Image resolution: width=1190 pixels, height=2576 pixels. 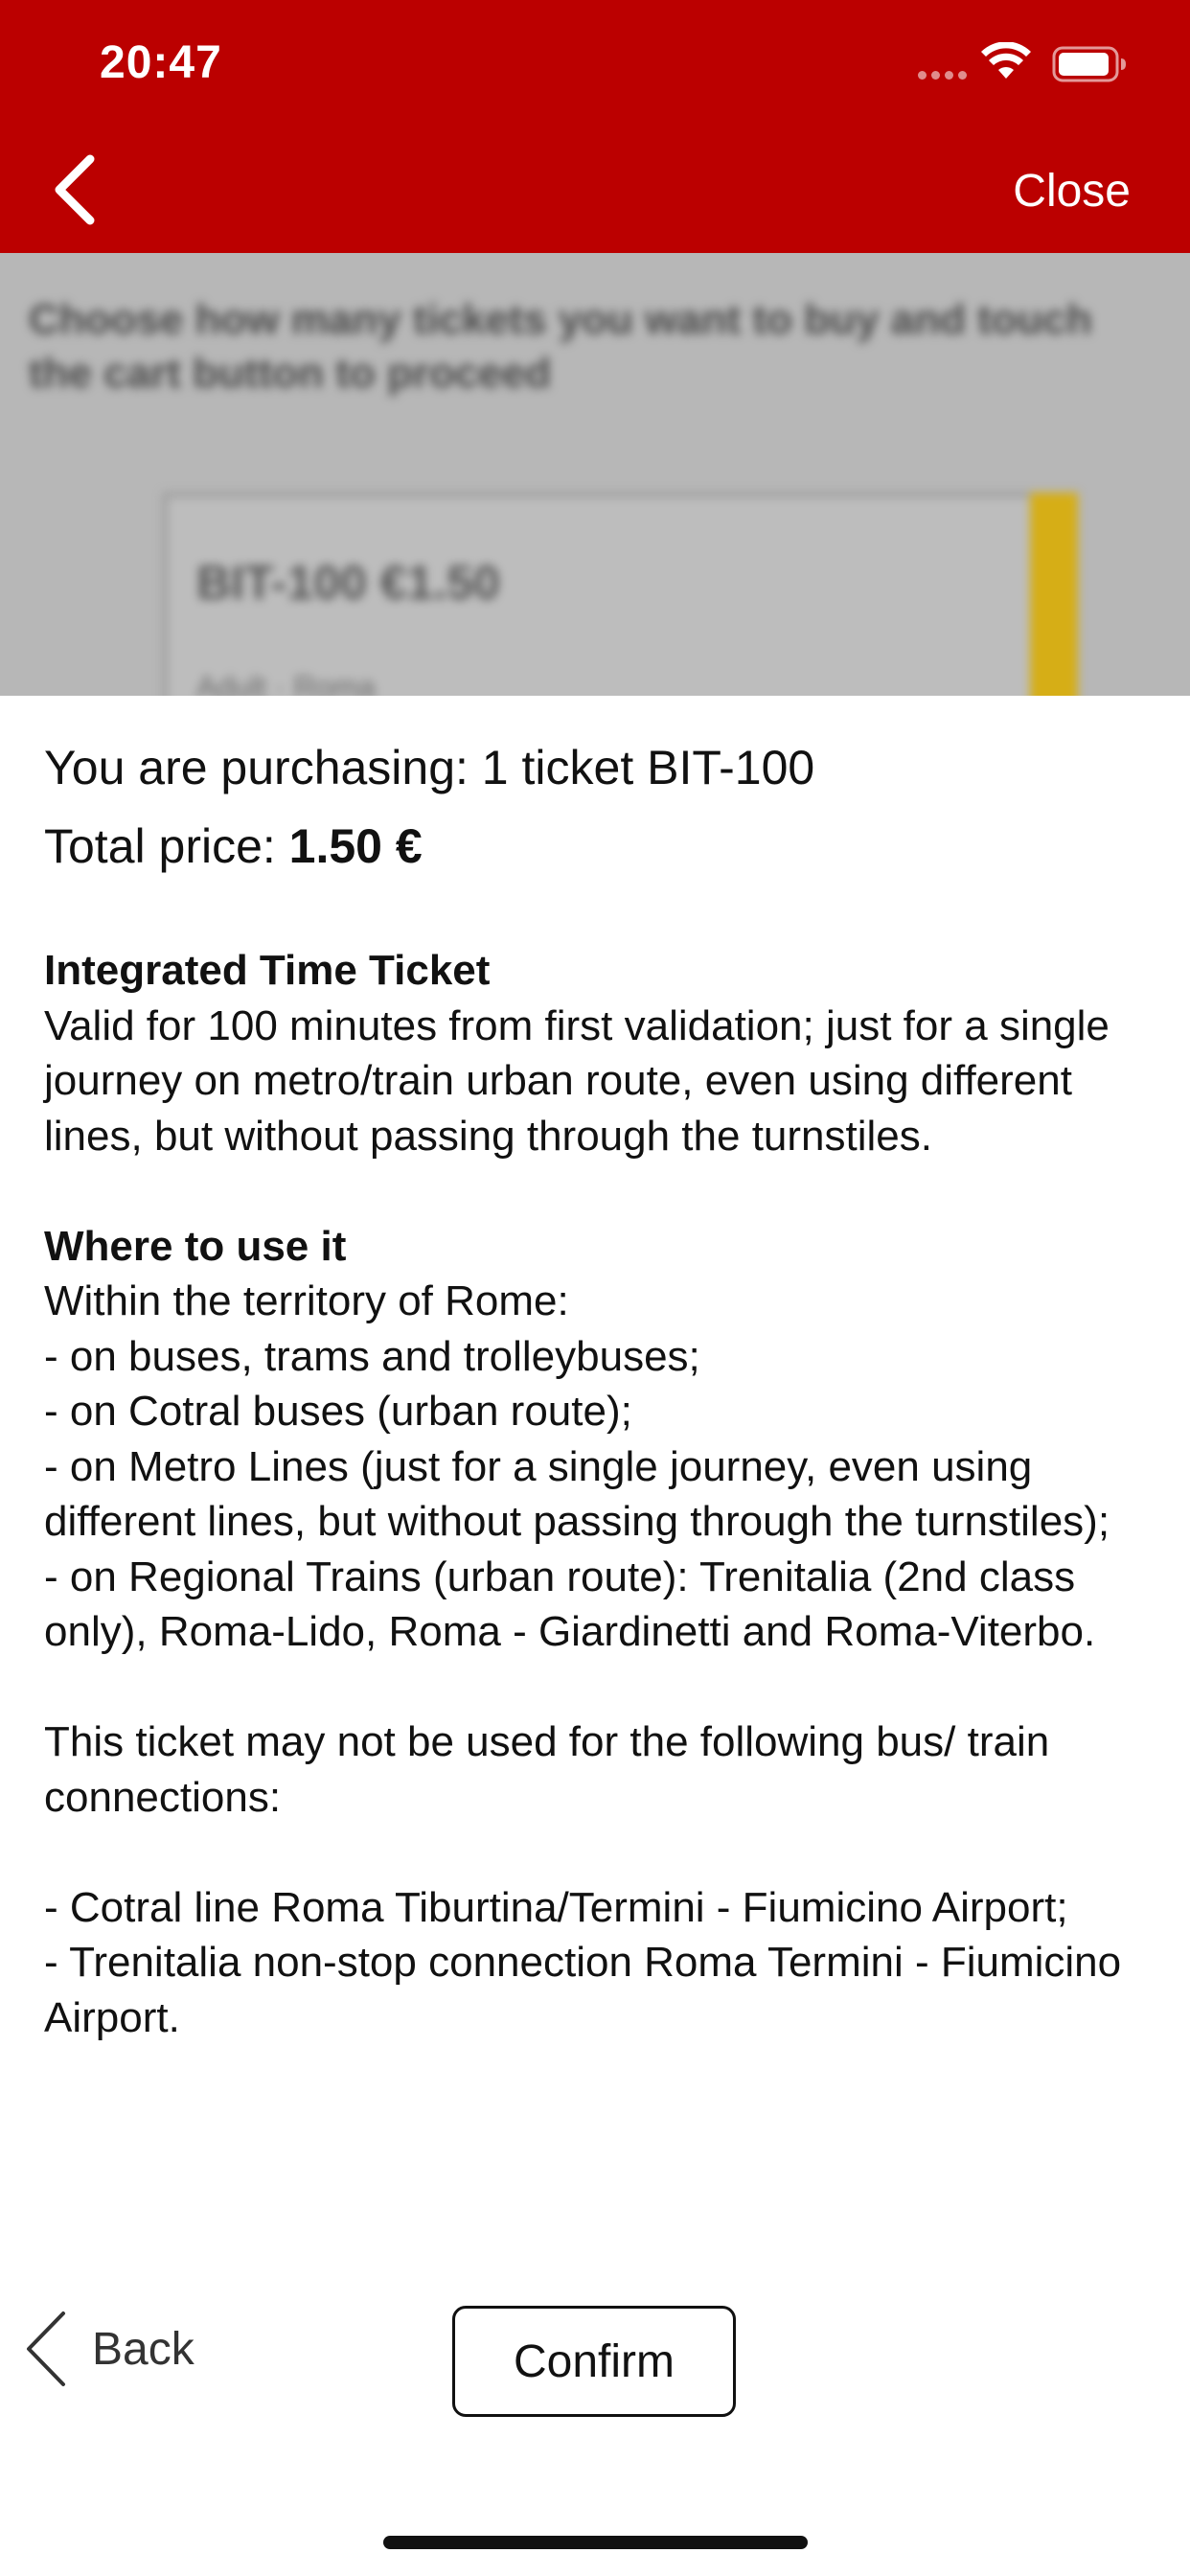 I want to click on wifi-icon, so click(x=1006, y=60).